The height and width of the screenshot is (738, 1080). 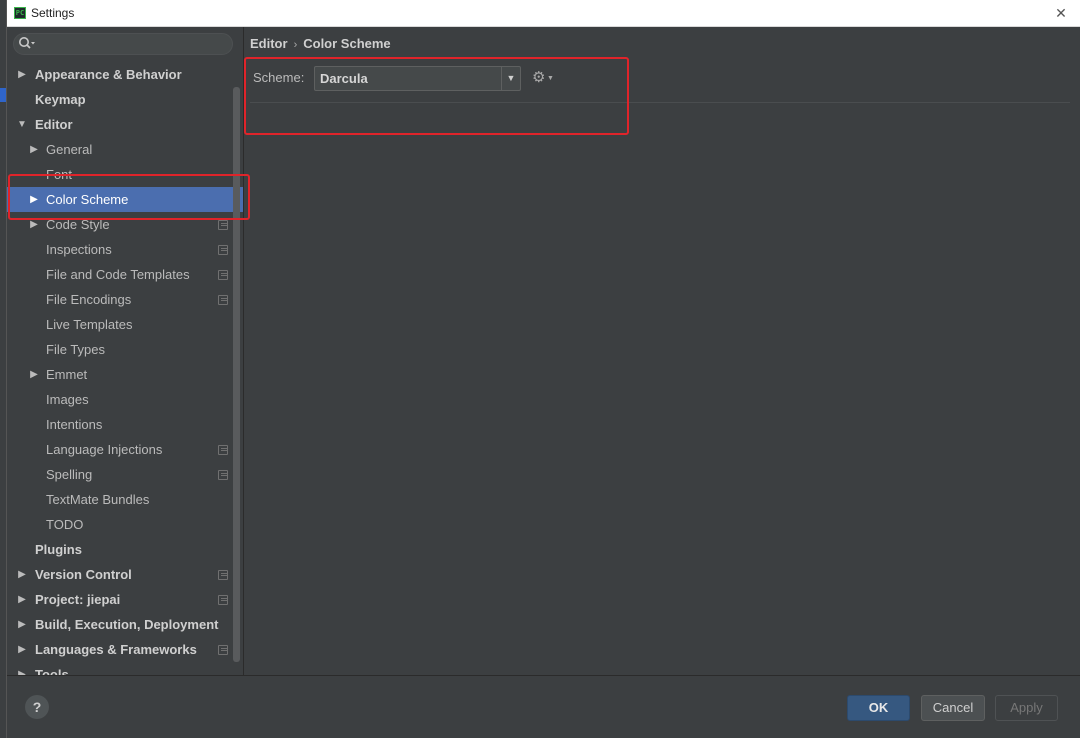 What do you see at coordinates (20, 13) in the screenshot?
I see `pycharm-app-icon: PC` at bounding box center [20, 13].